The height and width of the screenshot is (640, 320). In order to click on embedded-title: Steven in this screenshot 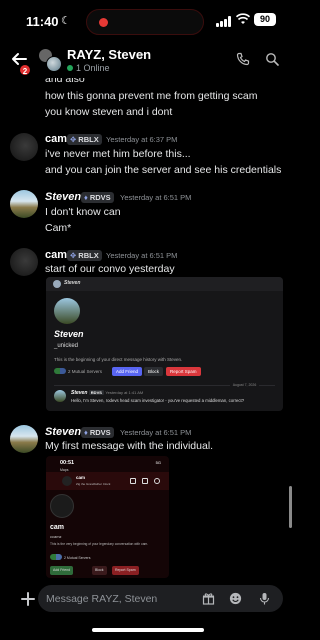, I will do `click(72, 283)`.